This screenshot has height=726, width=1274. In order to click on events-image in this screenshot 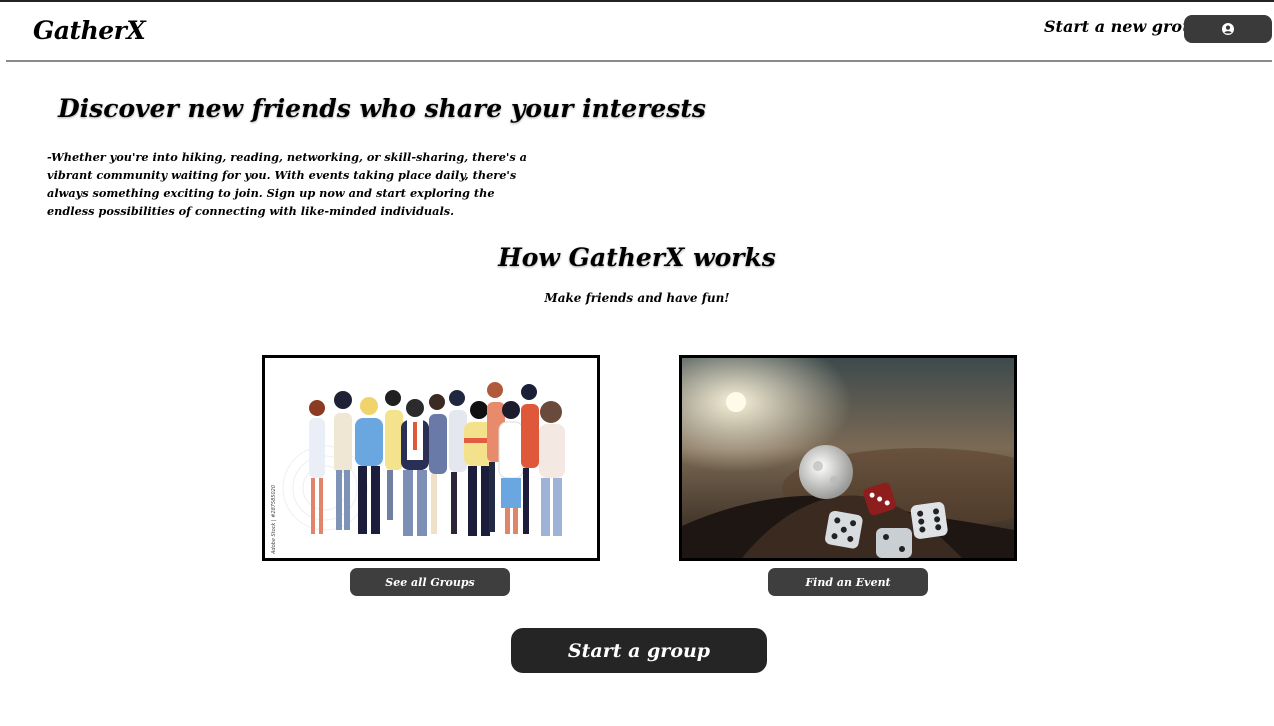, I will do `click(848, 458)`.